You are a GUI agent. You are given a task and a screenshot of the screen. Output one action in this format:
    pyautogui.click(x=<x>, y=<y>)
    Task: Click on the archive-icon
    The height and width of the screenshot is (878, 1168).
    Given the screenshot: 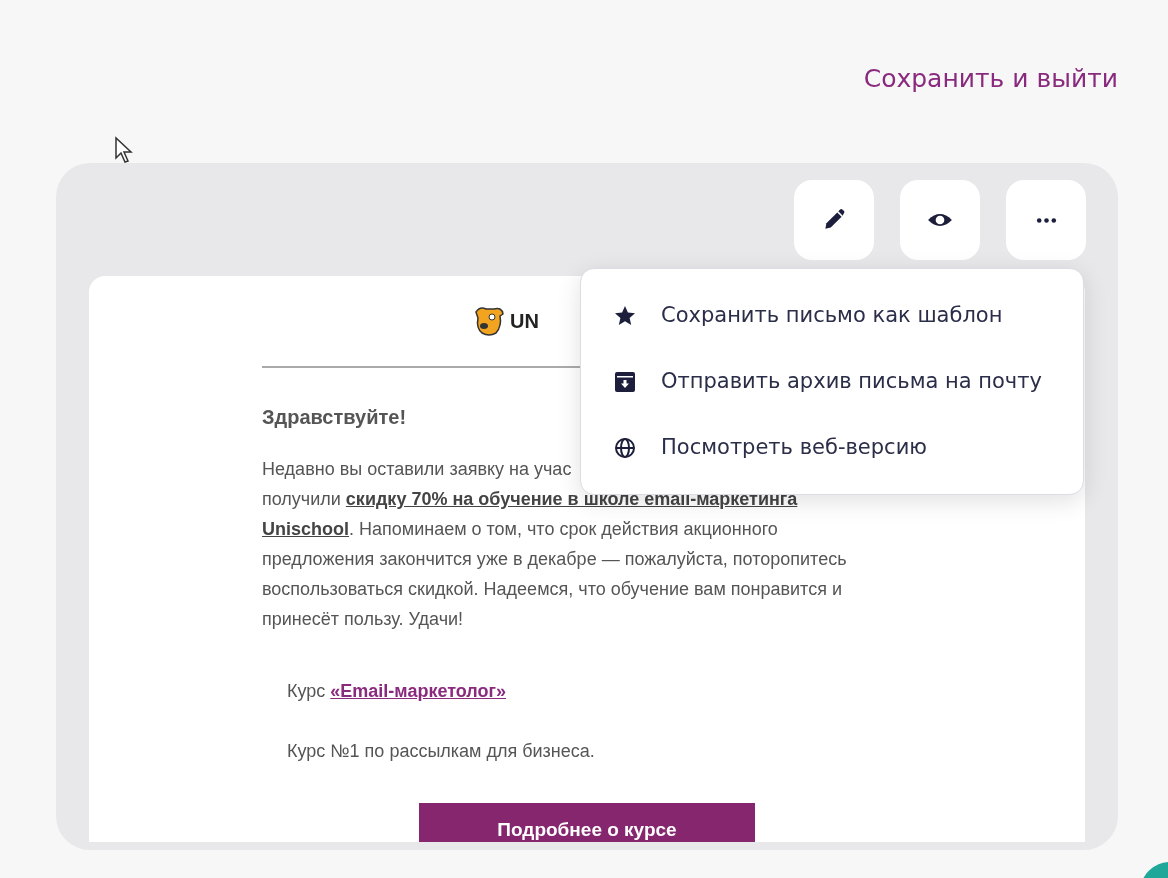 What is the action you would take?
    pyautogui.click(x=625, y=381)
    